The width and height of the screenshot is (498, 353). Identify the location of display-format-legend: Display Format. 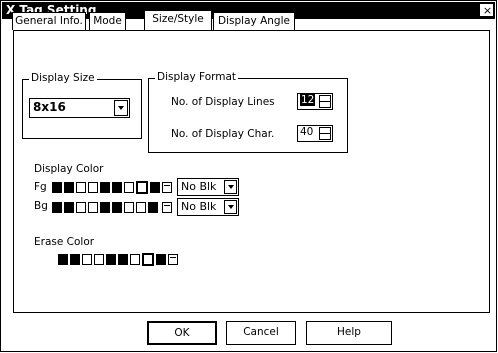
(197, 77).